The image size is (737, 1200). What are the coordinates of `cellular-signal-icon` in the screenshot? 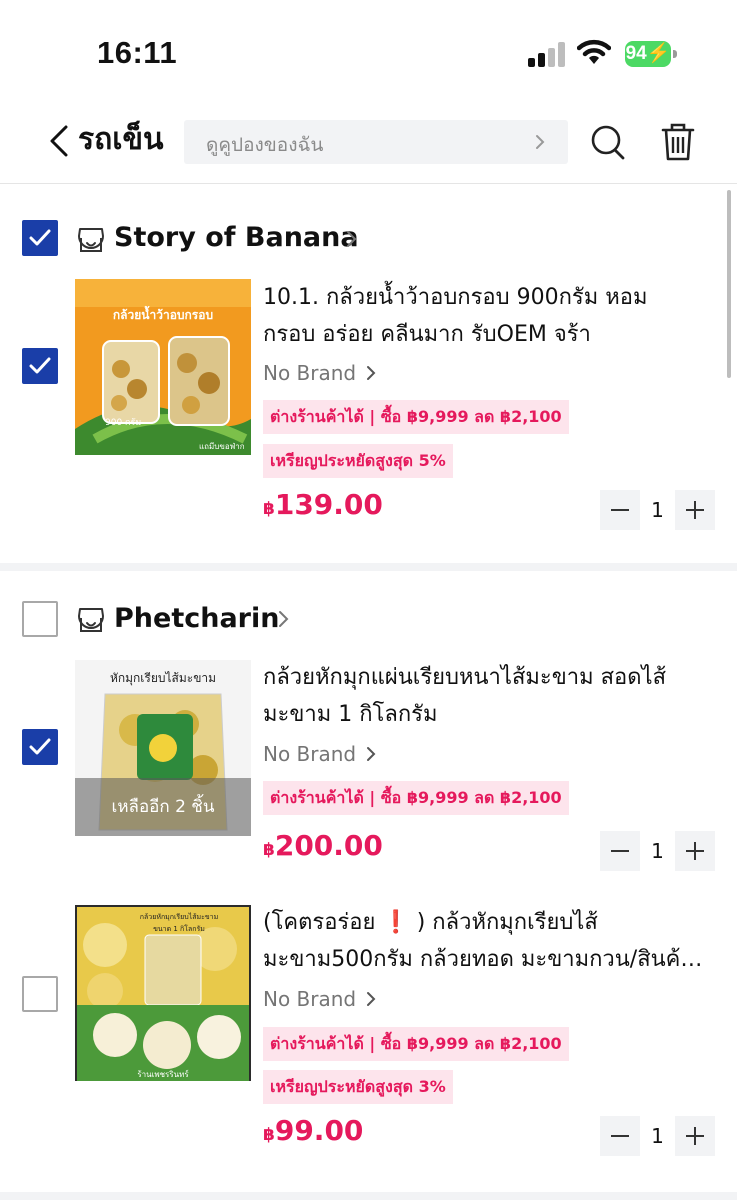 It's located at (547, 54).